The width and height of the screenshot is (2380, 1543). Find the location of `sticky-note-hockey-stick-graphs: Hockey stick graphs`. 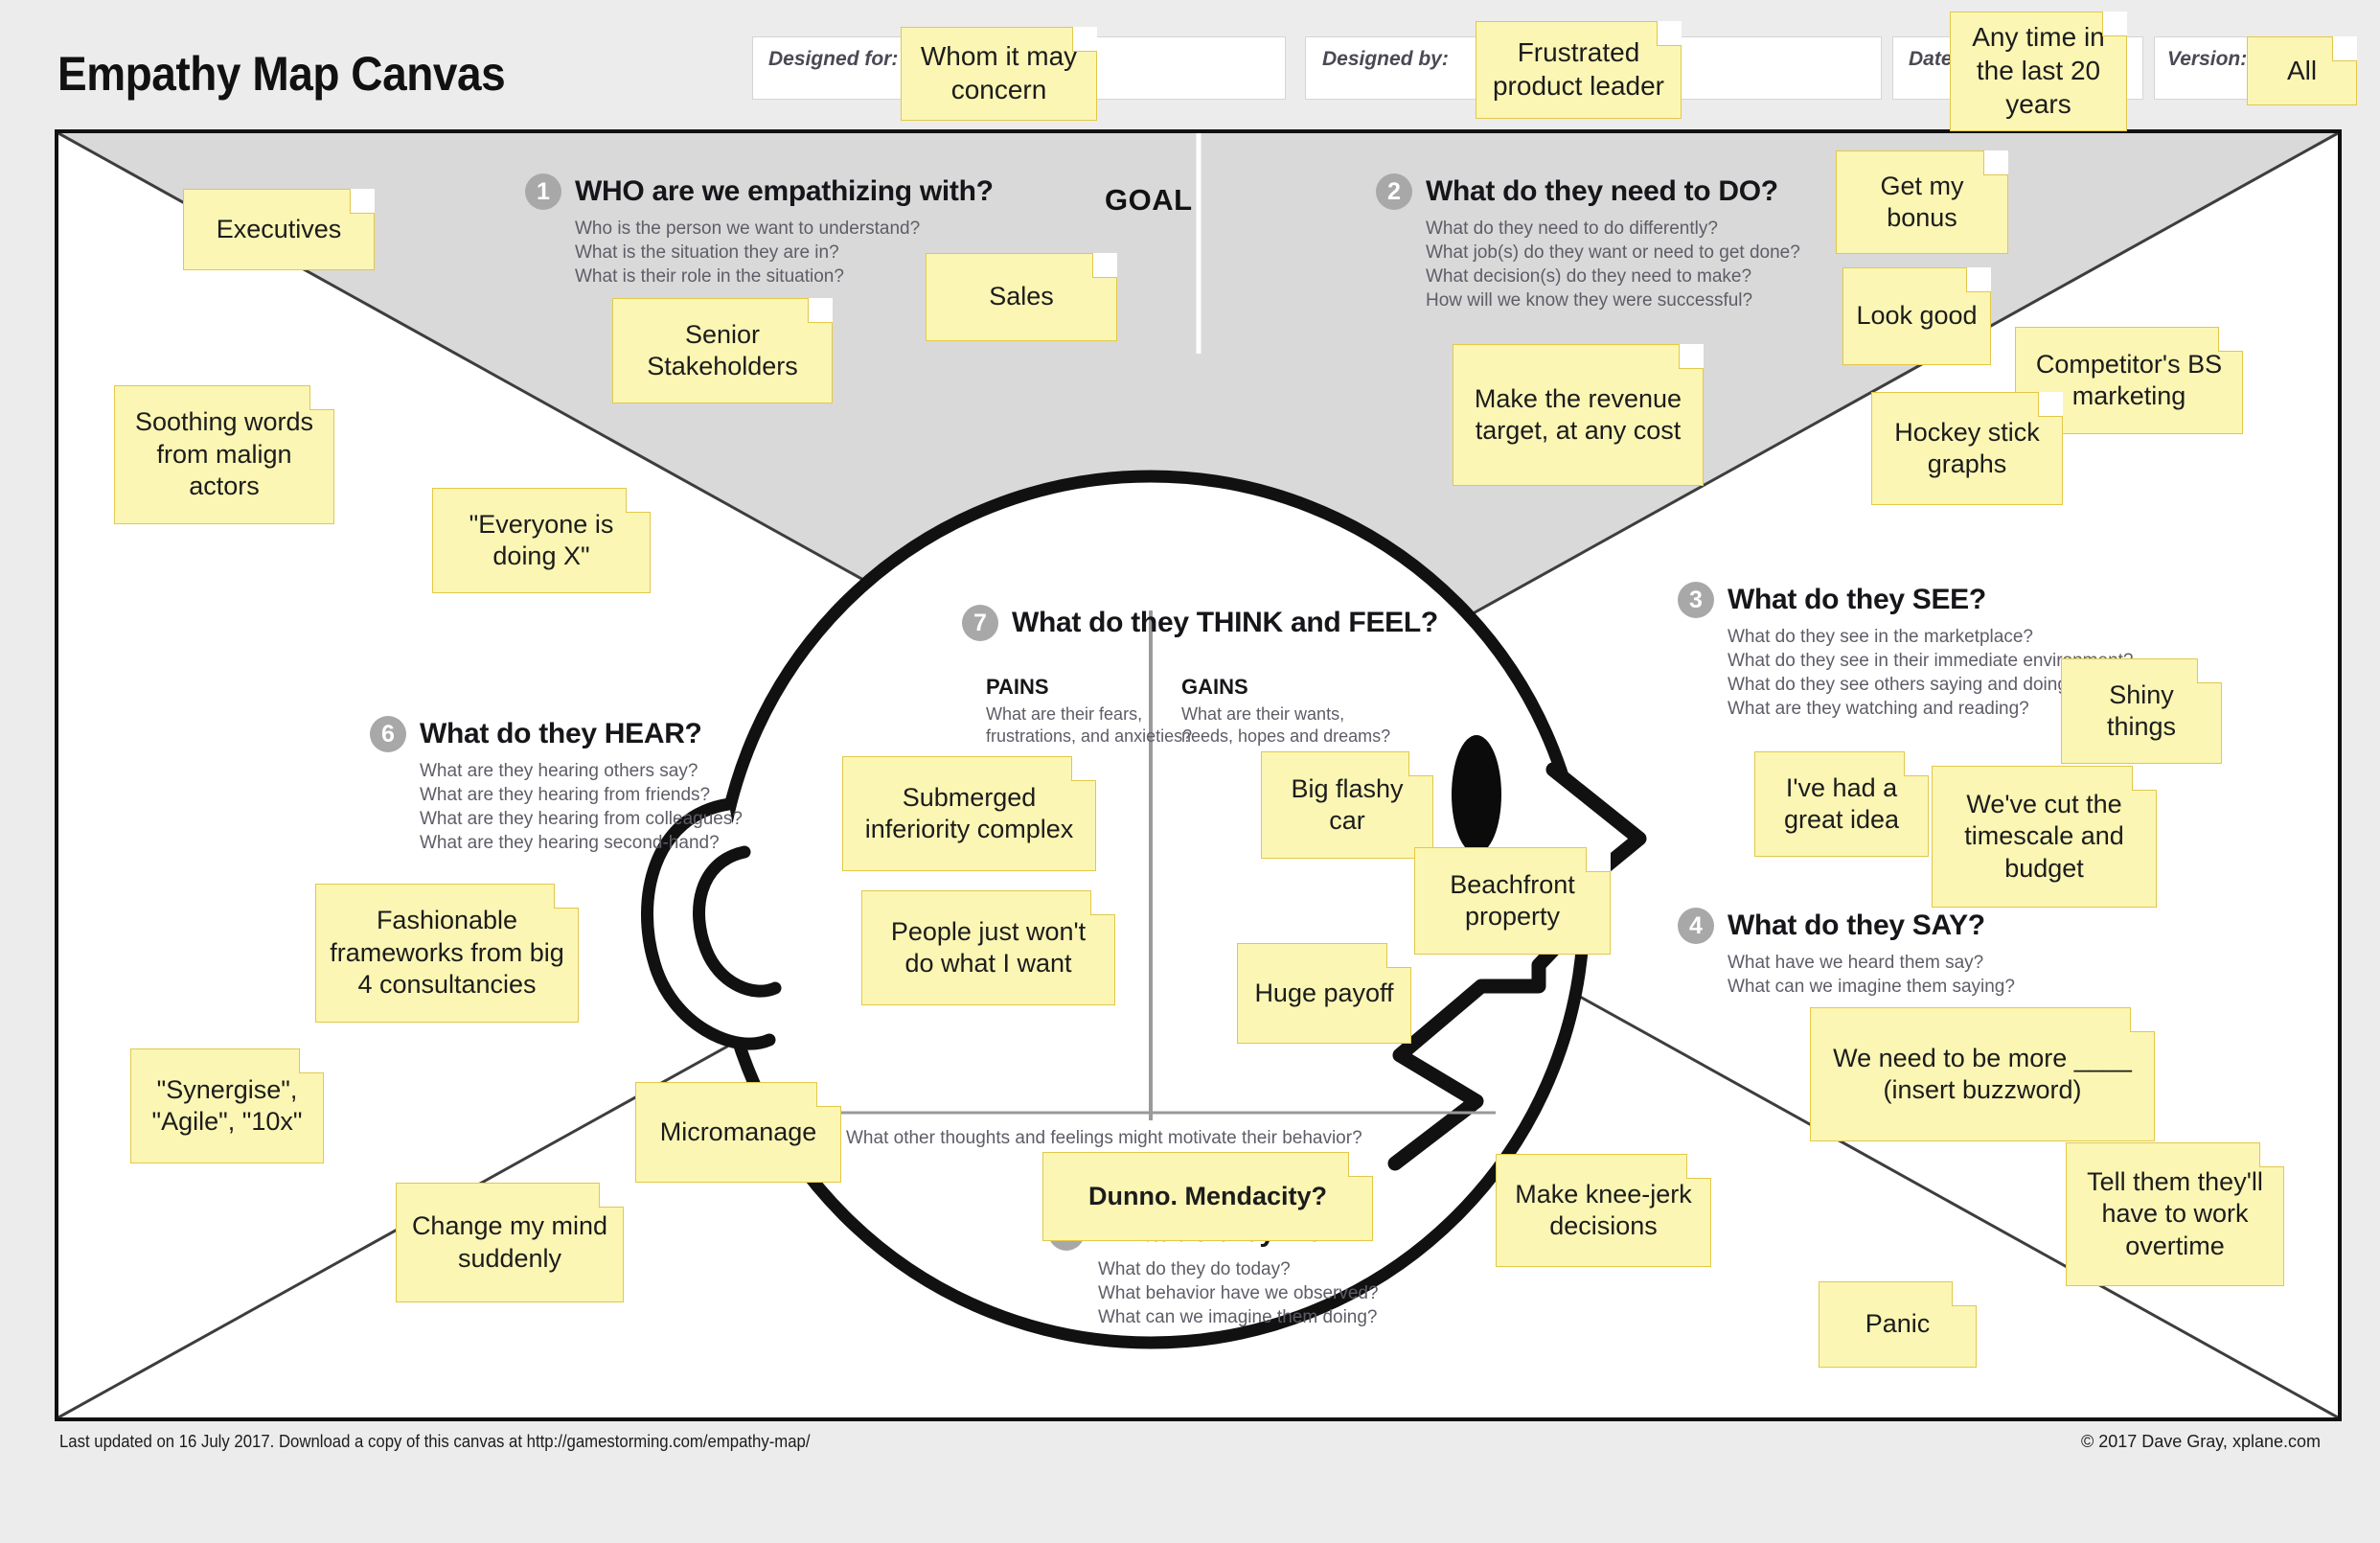

sticky-note-hockey-stick-graphs: Hockey stick graphs is located at coordinates (1967, 448).